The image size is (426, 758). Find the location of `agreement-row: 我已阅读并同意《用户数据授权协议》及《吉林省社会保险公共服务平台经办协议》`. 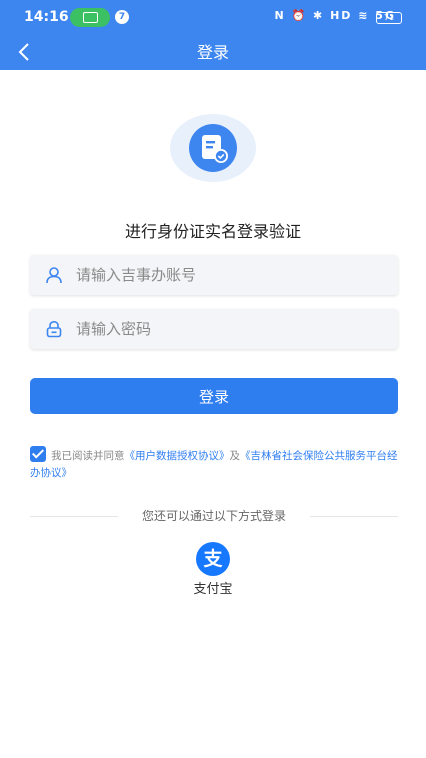

agreement-row: 我已阅读并同意《用户数据授权协议》及《吉林省社会保险公共服务平台经办协议》 is located at coordinates (214, 464).